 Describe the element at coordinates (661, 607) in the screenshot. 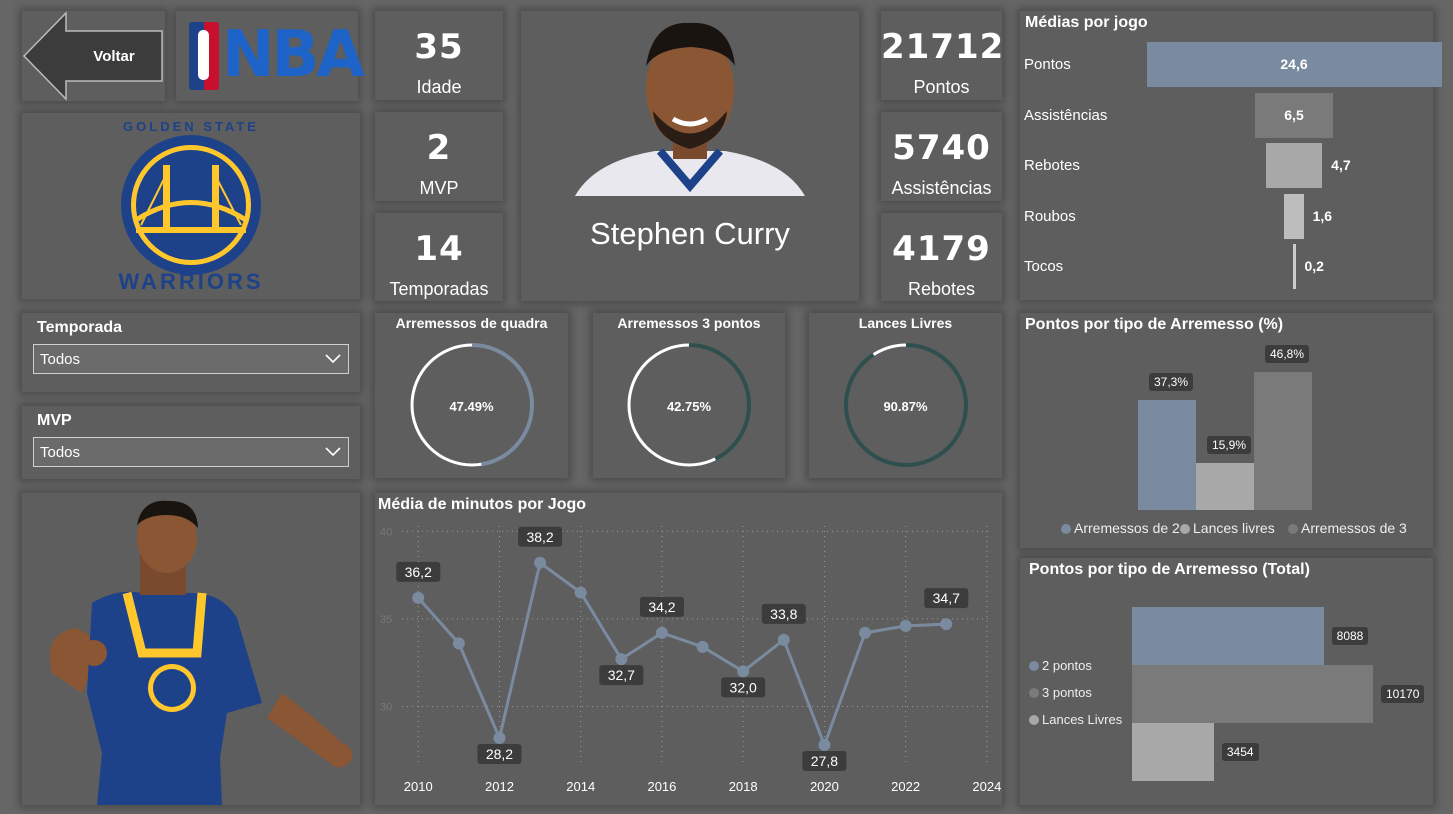

I see `data-label: 34,2` at that location.